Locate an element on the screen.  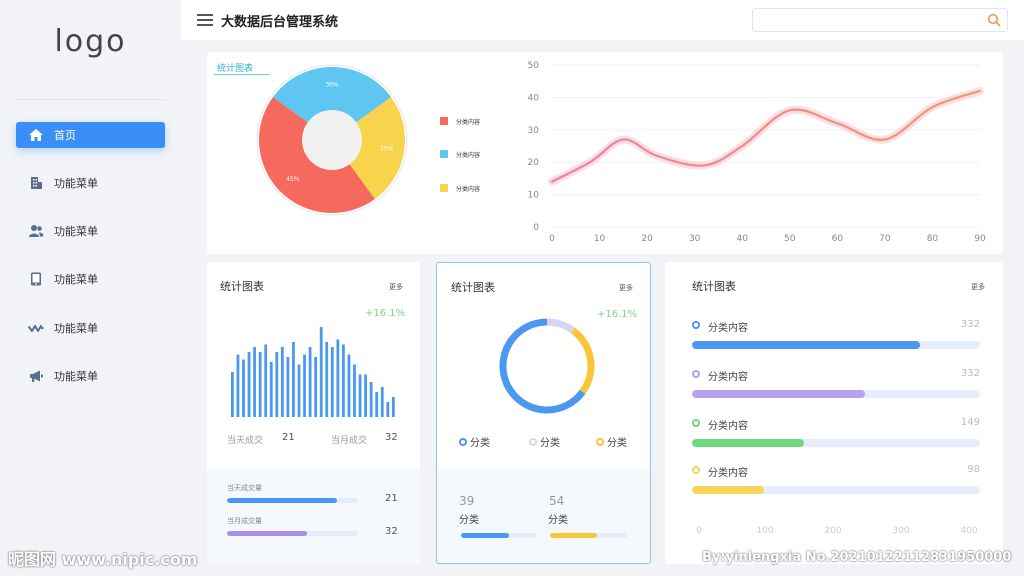
search-icon is located at coordinates (994, 20).